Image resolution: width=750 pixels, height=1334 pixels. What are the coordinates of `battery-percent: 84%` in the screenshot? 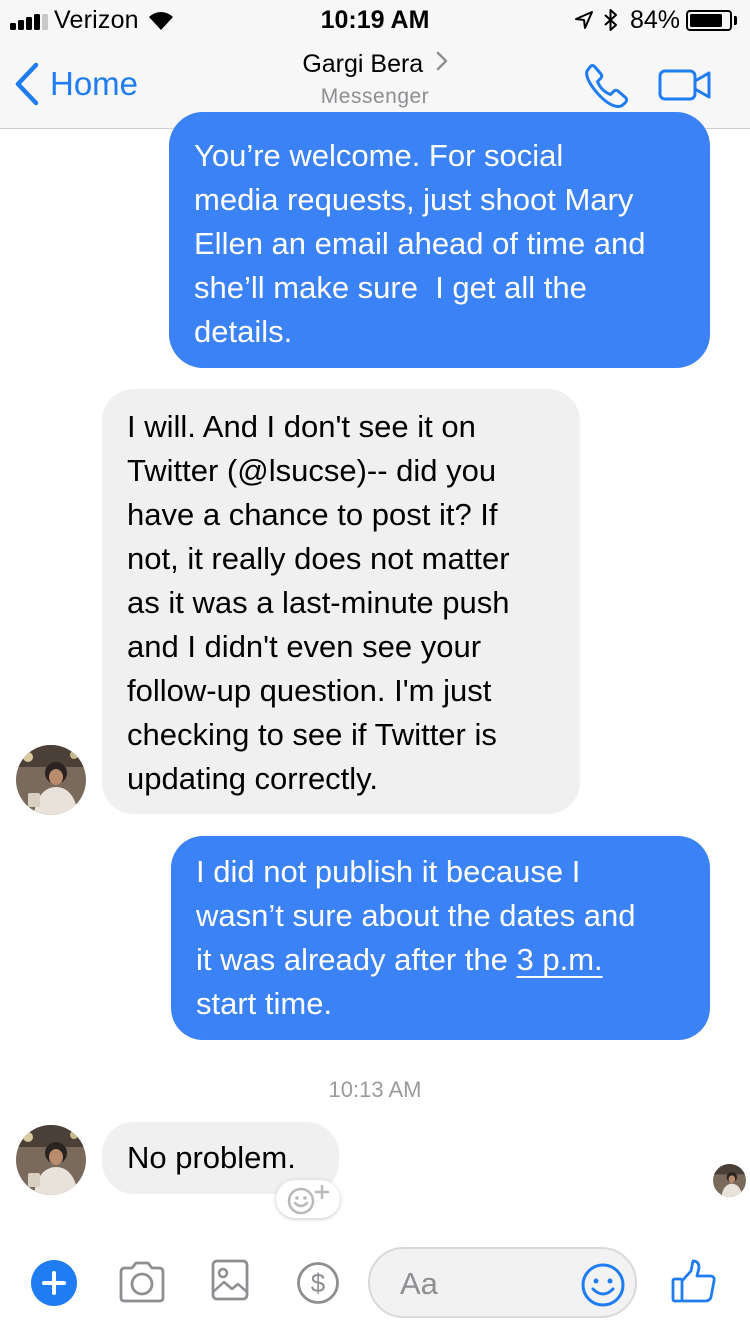 It's located at (655, 20).